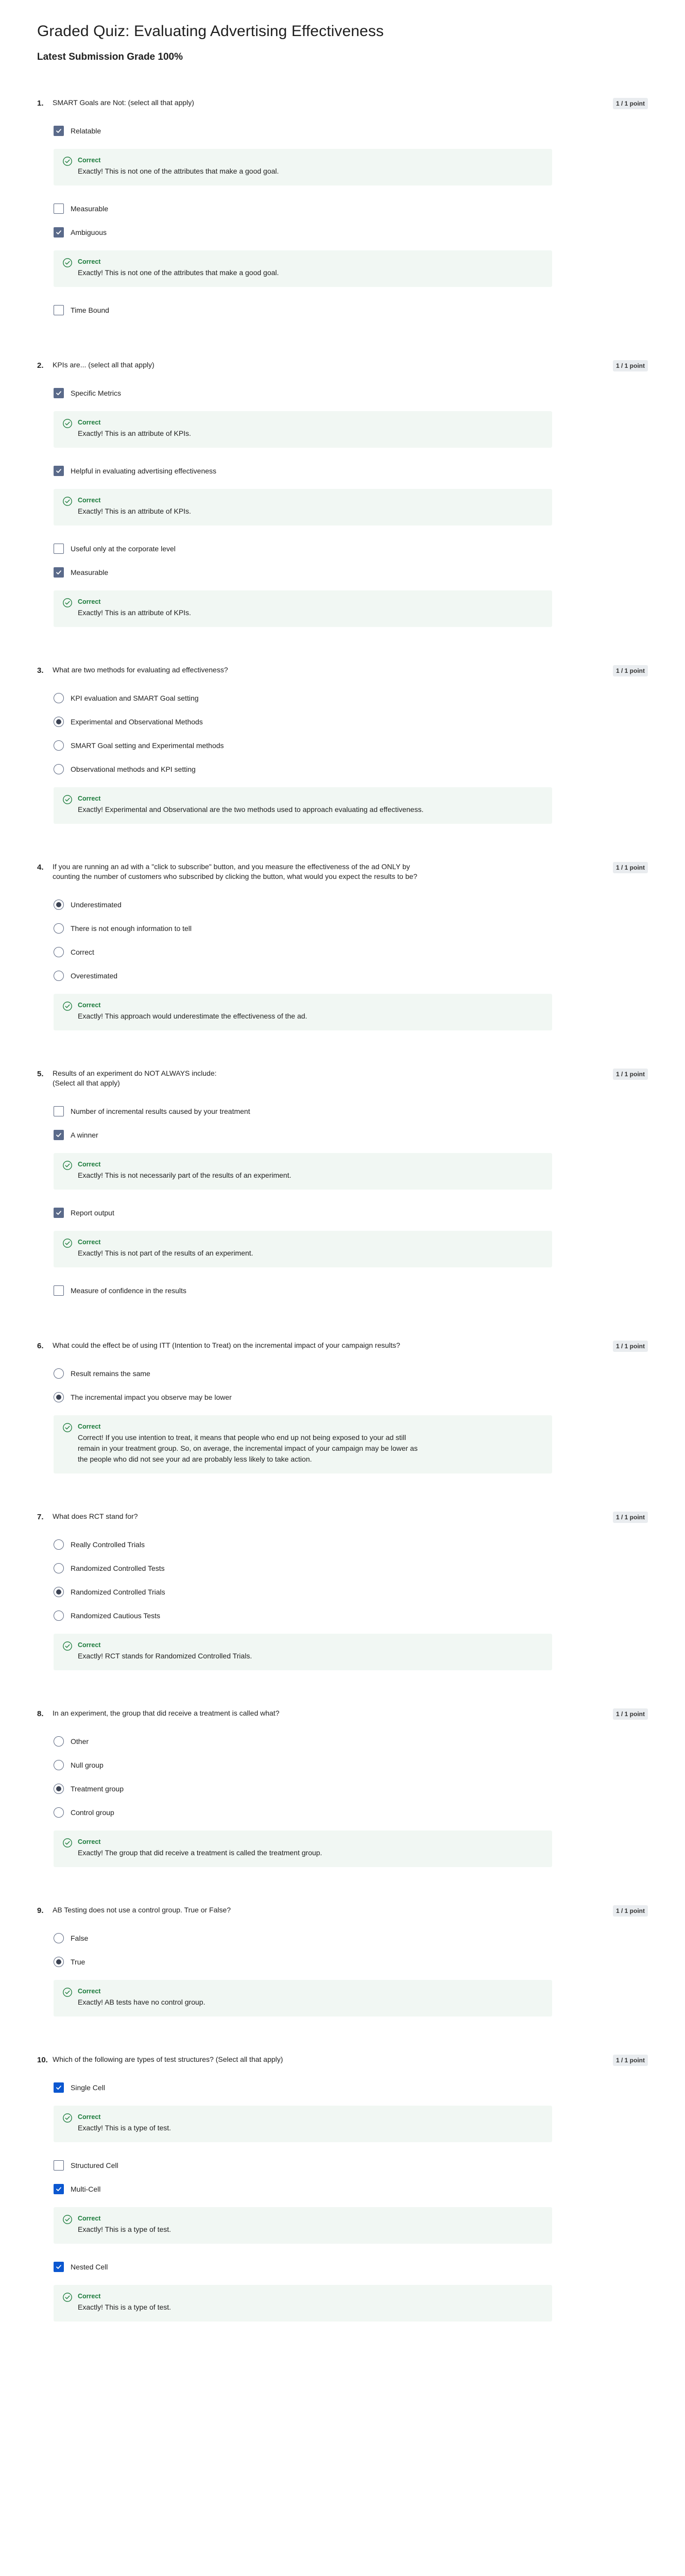 The image size is (685, 2576). Describe the element at coordinates (128, 1290) in the screenshot. I see `answer-option-label: Measure of confidence in the results` at that location.